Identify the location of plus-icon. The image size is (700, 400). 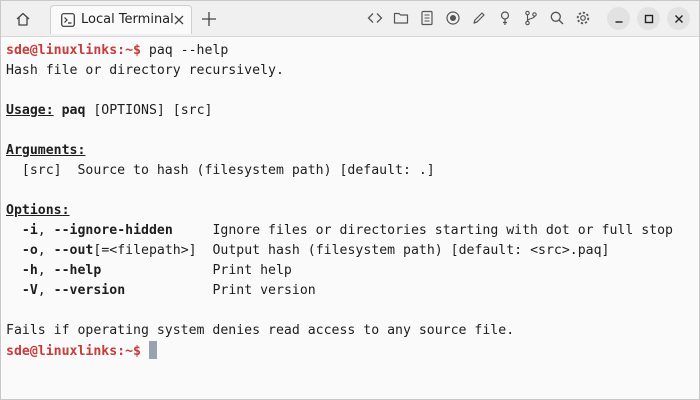
(209, 19).